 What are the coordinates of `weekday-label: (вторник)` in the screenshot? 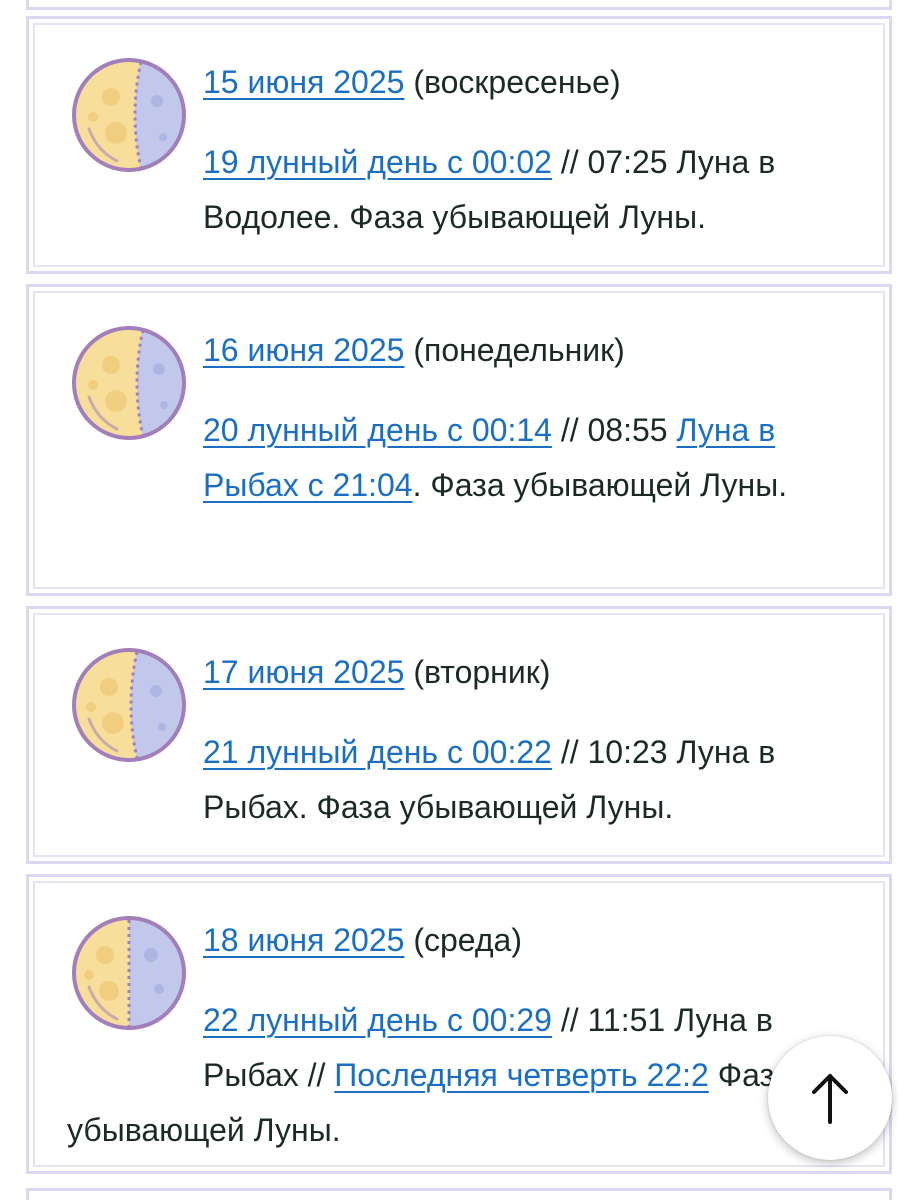 It's located at (477, 672).